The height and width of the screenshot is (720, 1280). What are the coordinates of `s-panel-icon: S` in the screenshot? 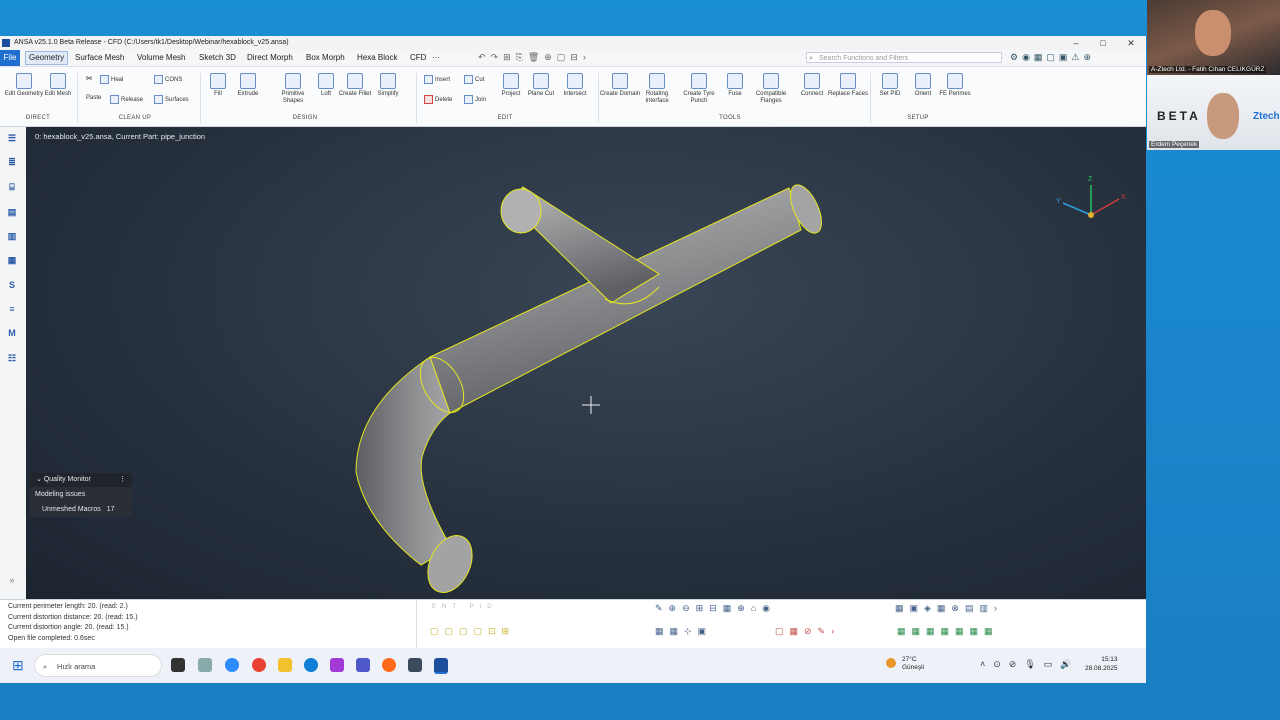 It's located at (12, 285).